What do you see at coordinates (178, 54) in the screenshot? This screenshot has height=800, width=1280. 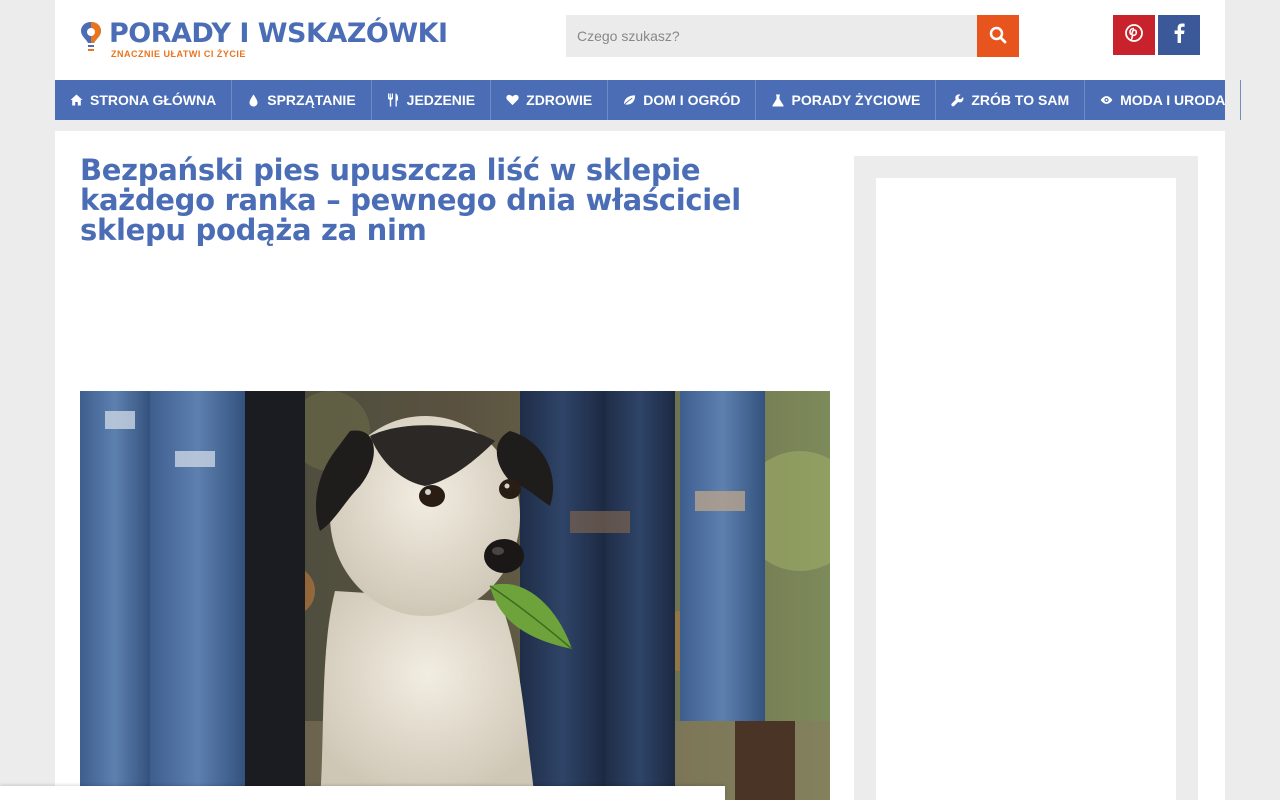 I see `logo-subtitle: ZNACZNIE UŁATWI CI ŻYCIE` at bounding box center [178, 54].